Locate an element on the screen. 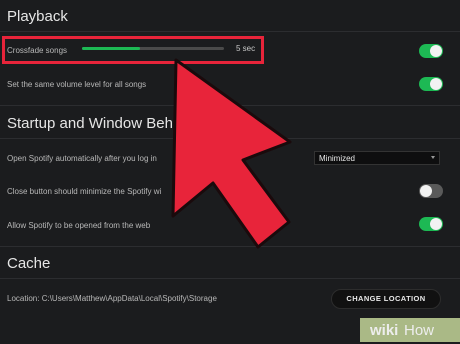 Image resolution: width=460 pixels, height=344 pixels. watermark-wiki: wiki is located at coordinates (384, 330).